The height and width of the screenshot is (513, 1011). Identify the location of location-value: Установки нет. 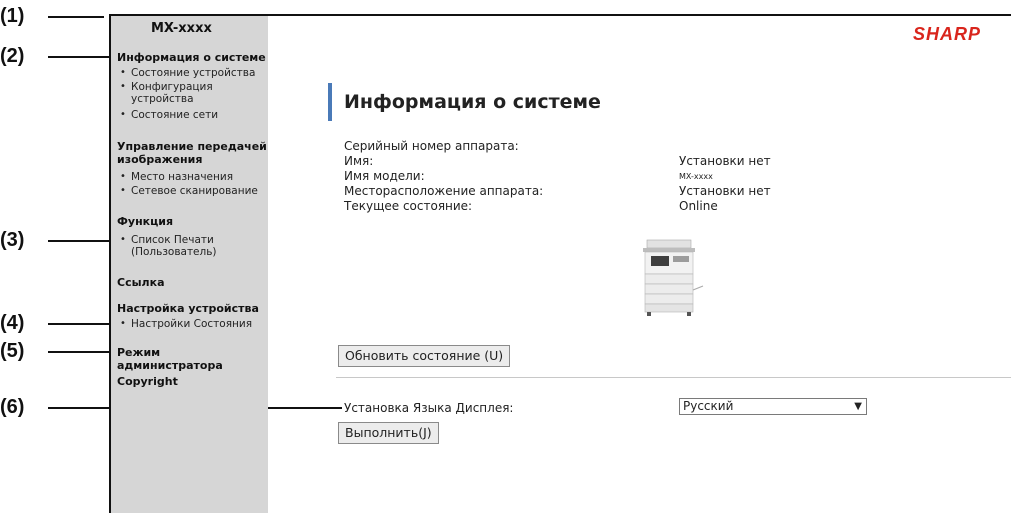
(725, 191).